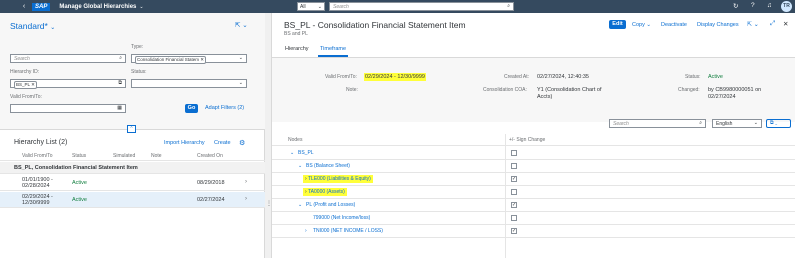  I want to click on tab-hierarchy: Hierarchy, so click(297, 49).